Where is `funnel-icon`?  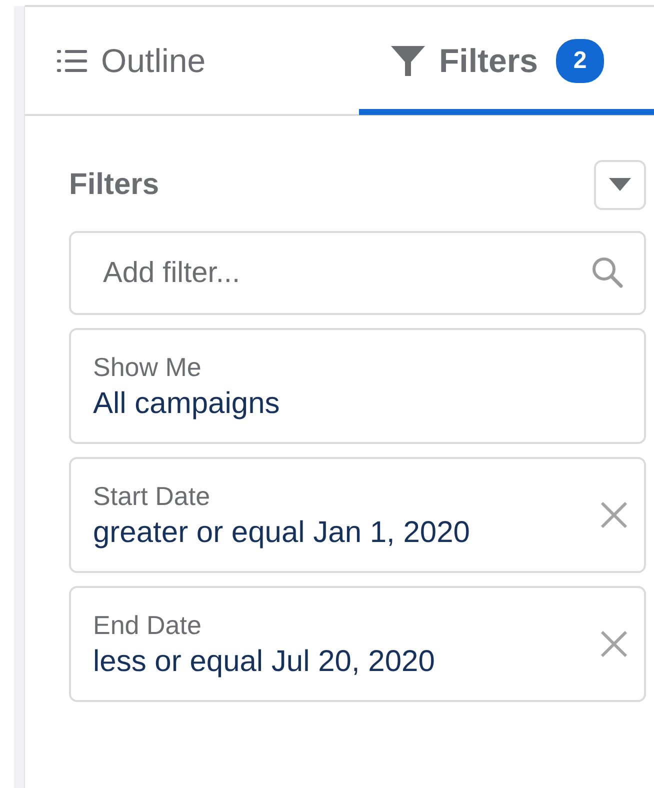 funnel-icon is located at coordinates (408, 61).